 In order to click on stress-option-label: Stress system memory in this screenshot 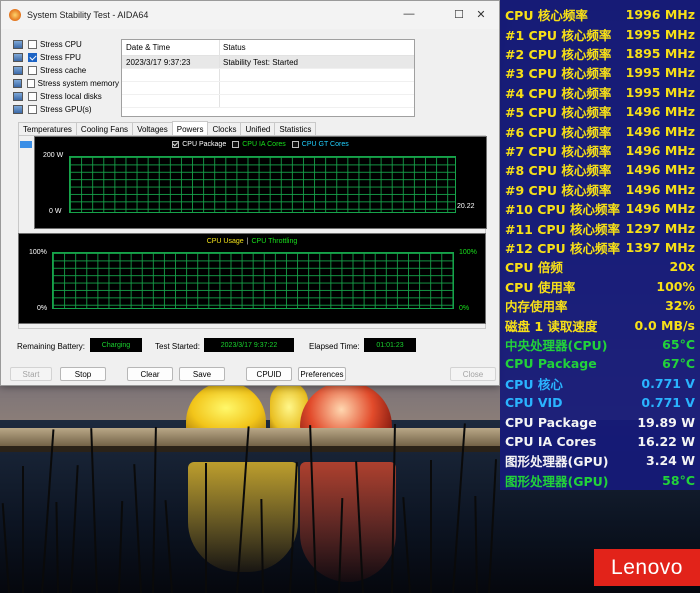, I will do `click(78, 83)`.